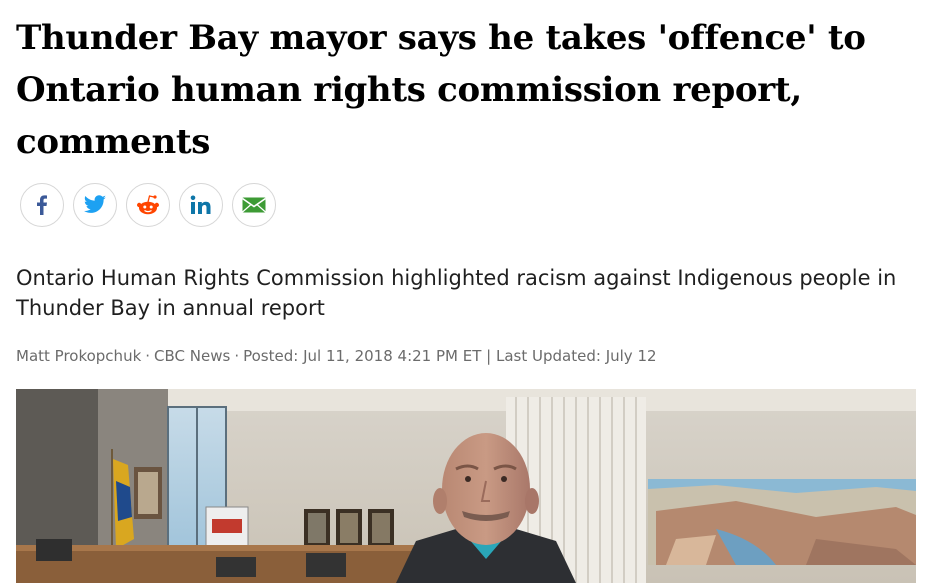 Image resolution: width=941 pixels, height=583 pixels. I want to click on reddit-icon, so click(148, 205).